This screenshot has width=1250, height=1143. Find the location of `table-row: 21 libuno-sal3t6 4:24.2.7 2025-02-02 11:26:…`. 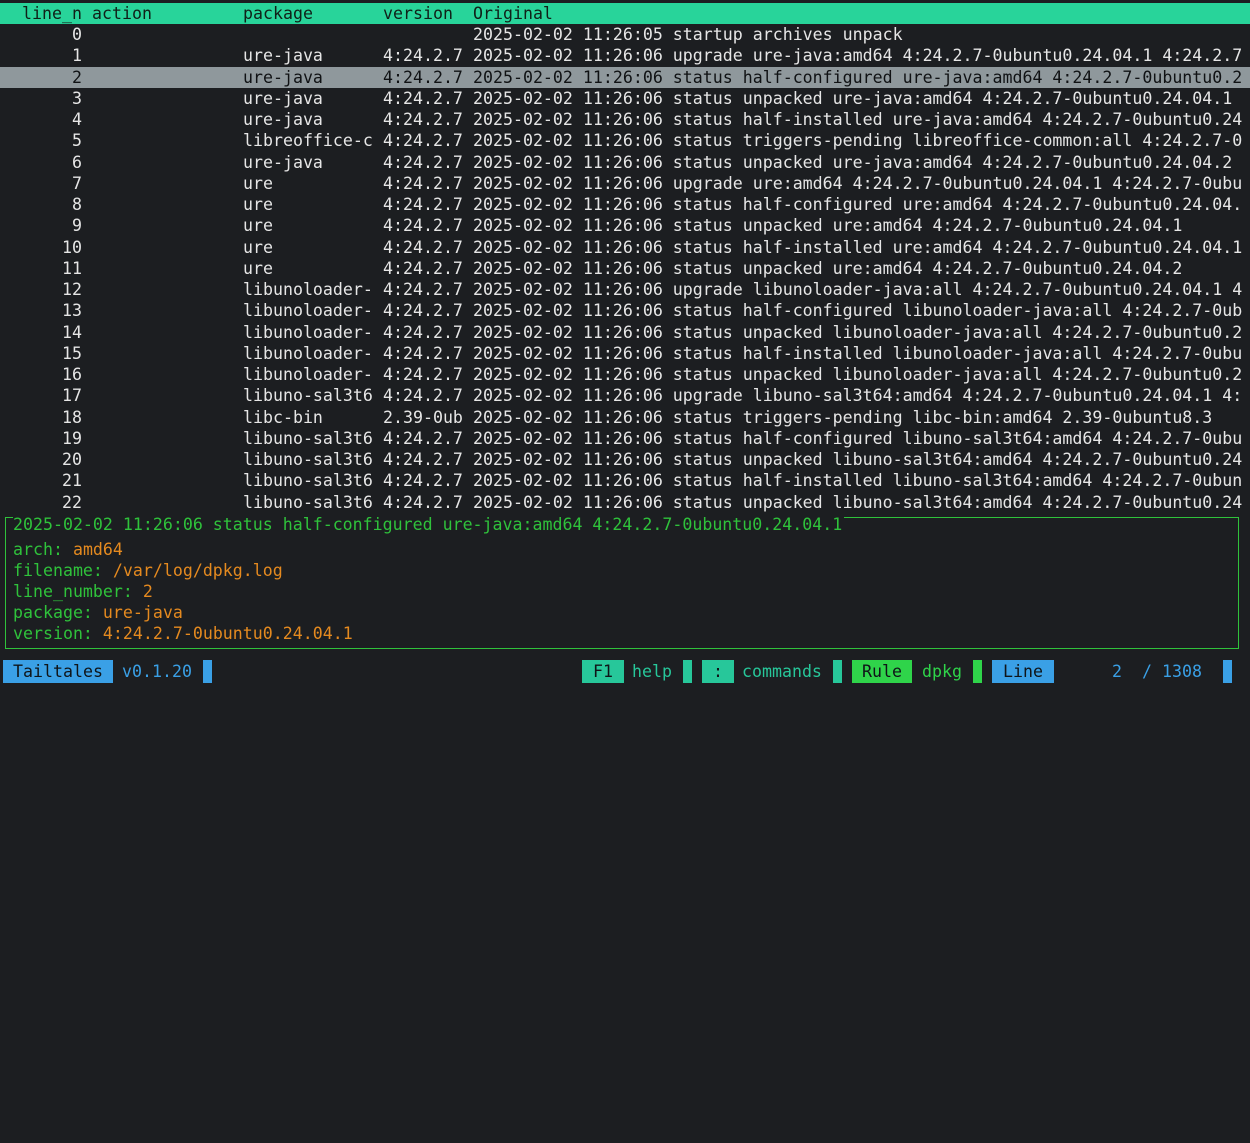

table-row: 21 libuno-sal3t6 4:24.2.7 2025-02-02 11:26:… is located at coordinates (625, 480).